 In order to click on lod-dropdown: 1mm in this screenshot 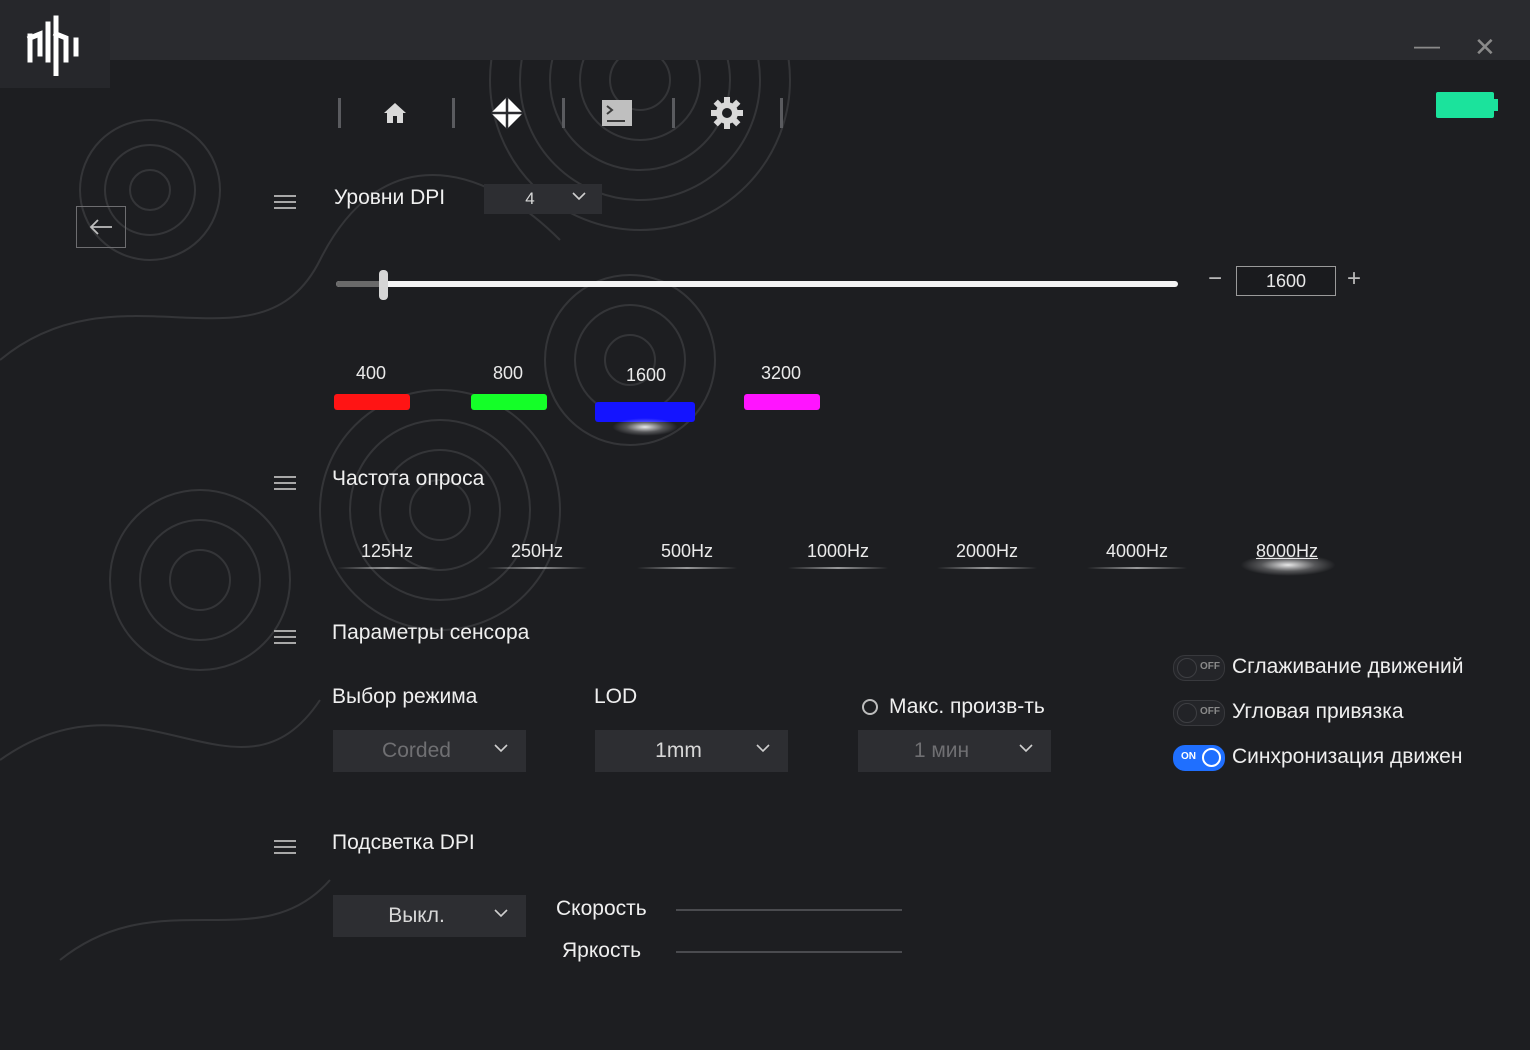, I will do `click(691, 751)`.